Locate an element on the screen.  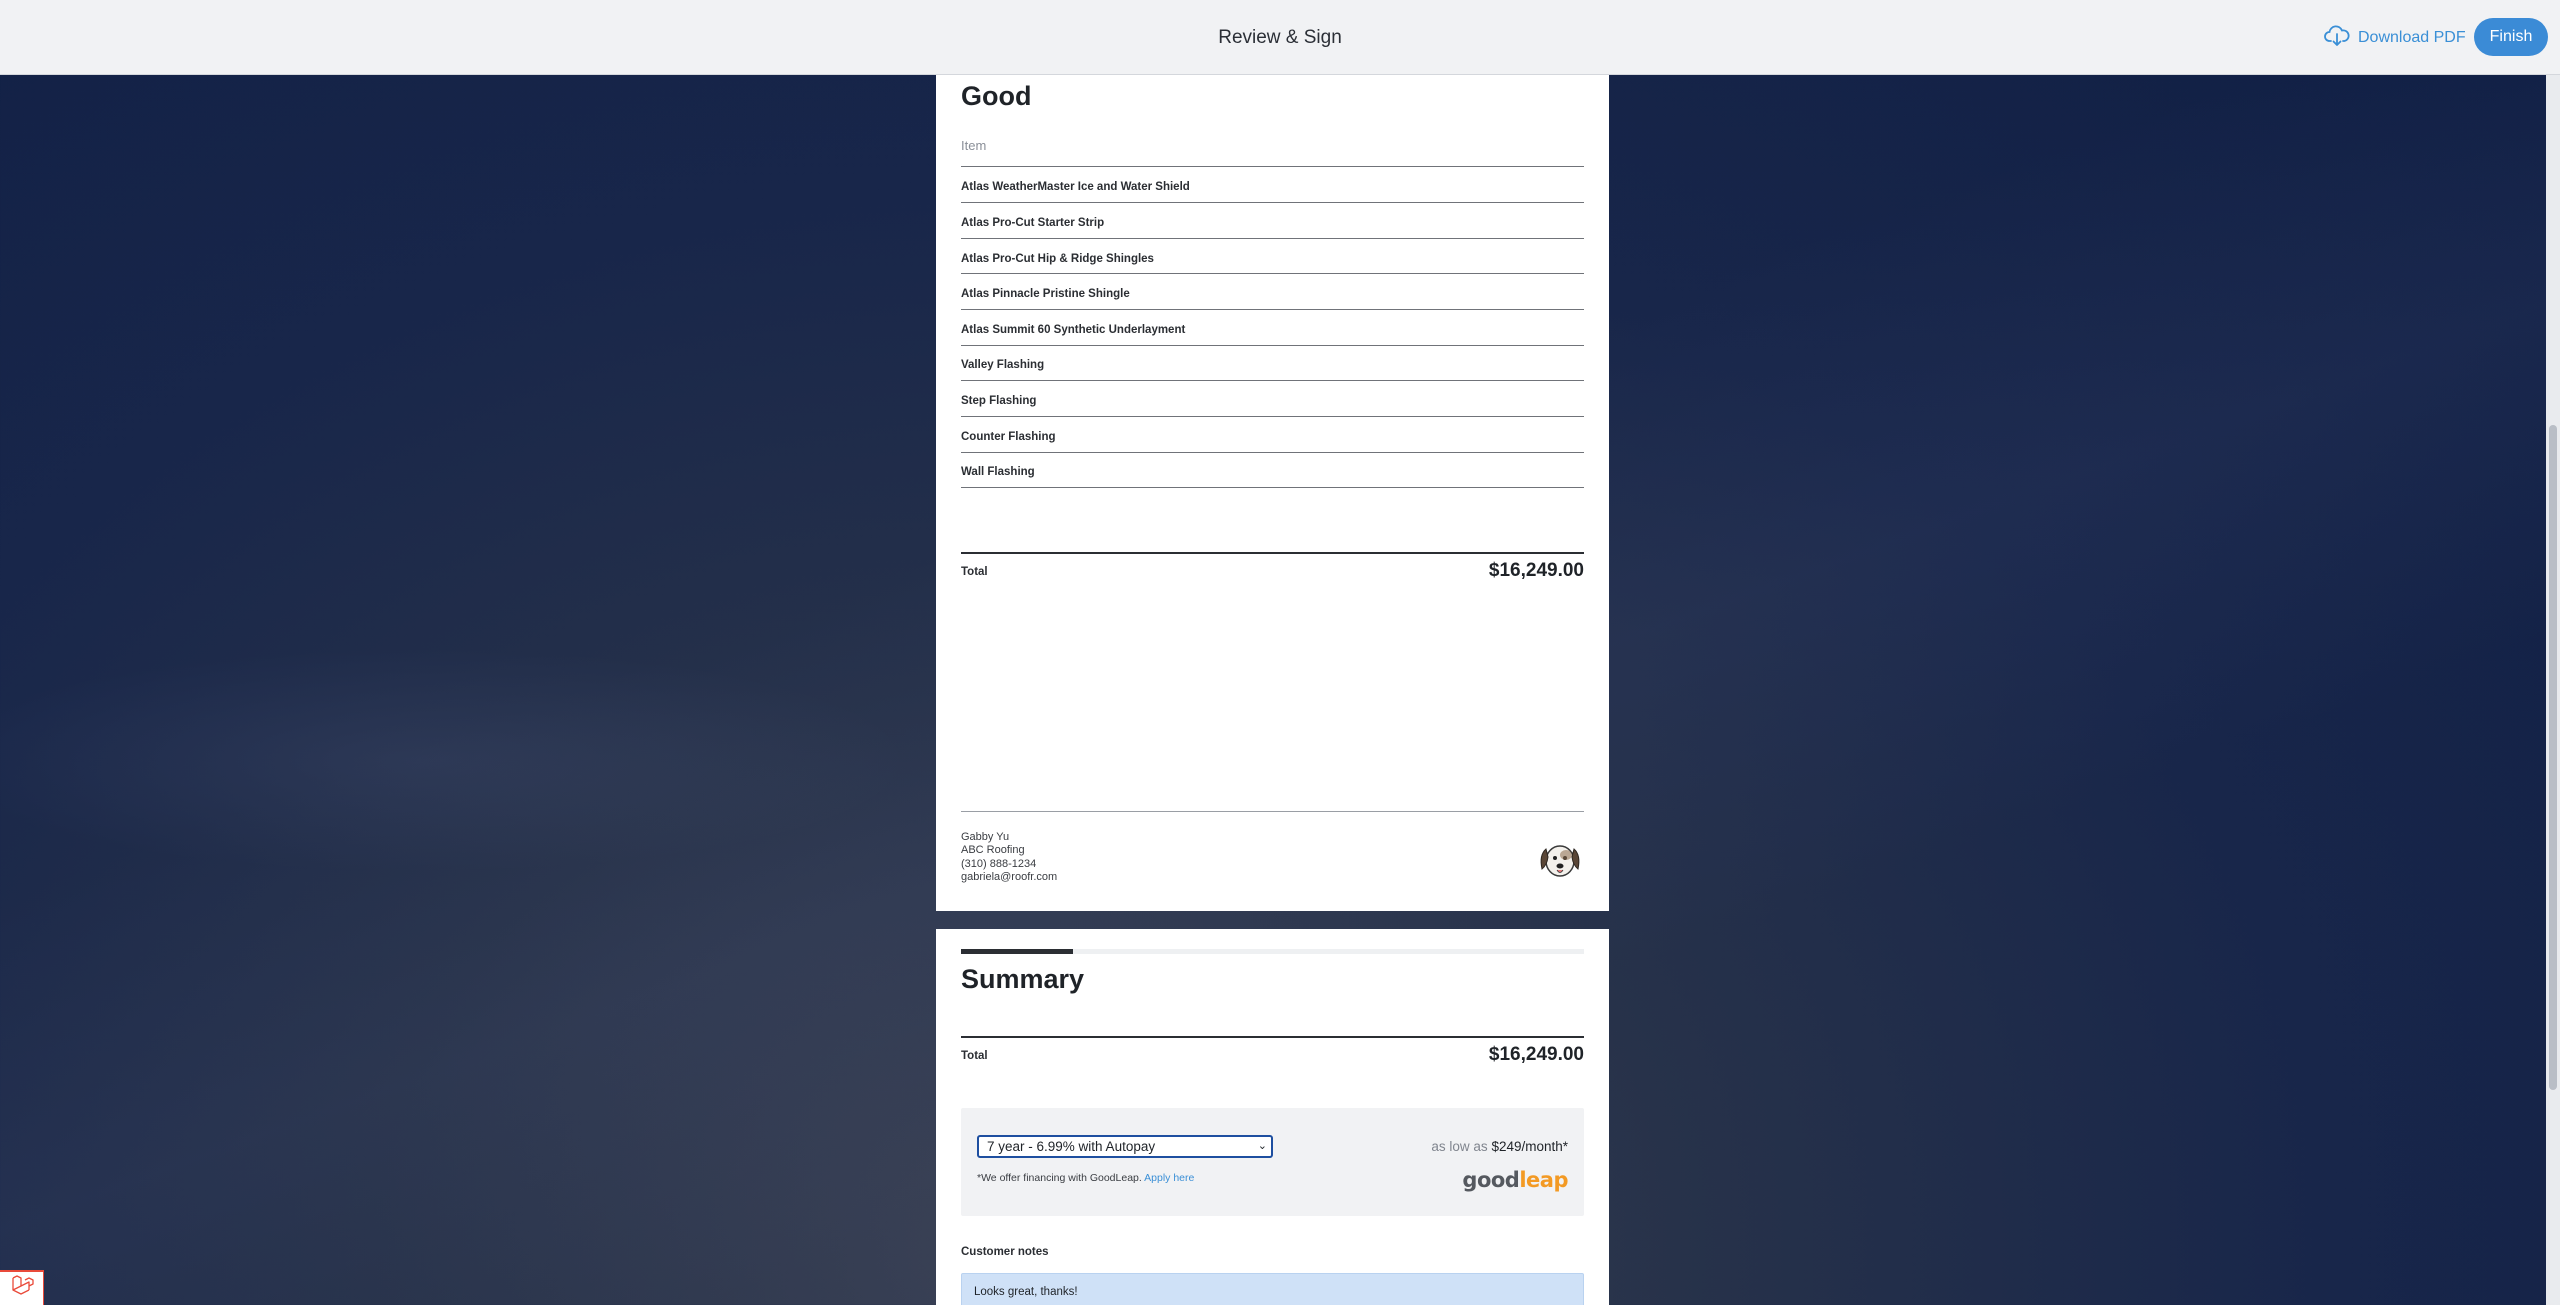
as-low-as-label: as low as is located at coordinates (1459, 1146).